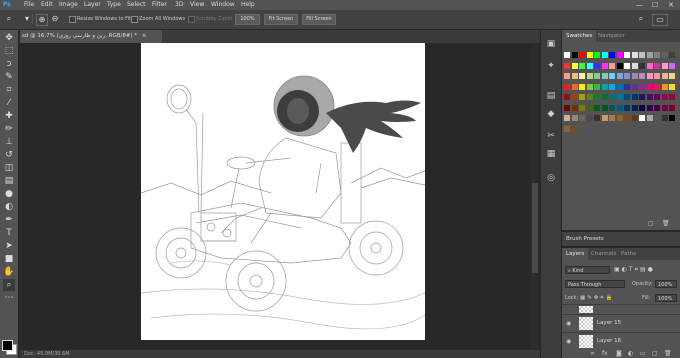  What do you see at coordinates (9, 77) in the screenshot?
I see `quick-select-icon: ✎` at bounding box center [9, 77].